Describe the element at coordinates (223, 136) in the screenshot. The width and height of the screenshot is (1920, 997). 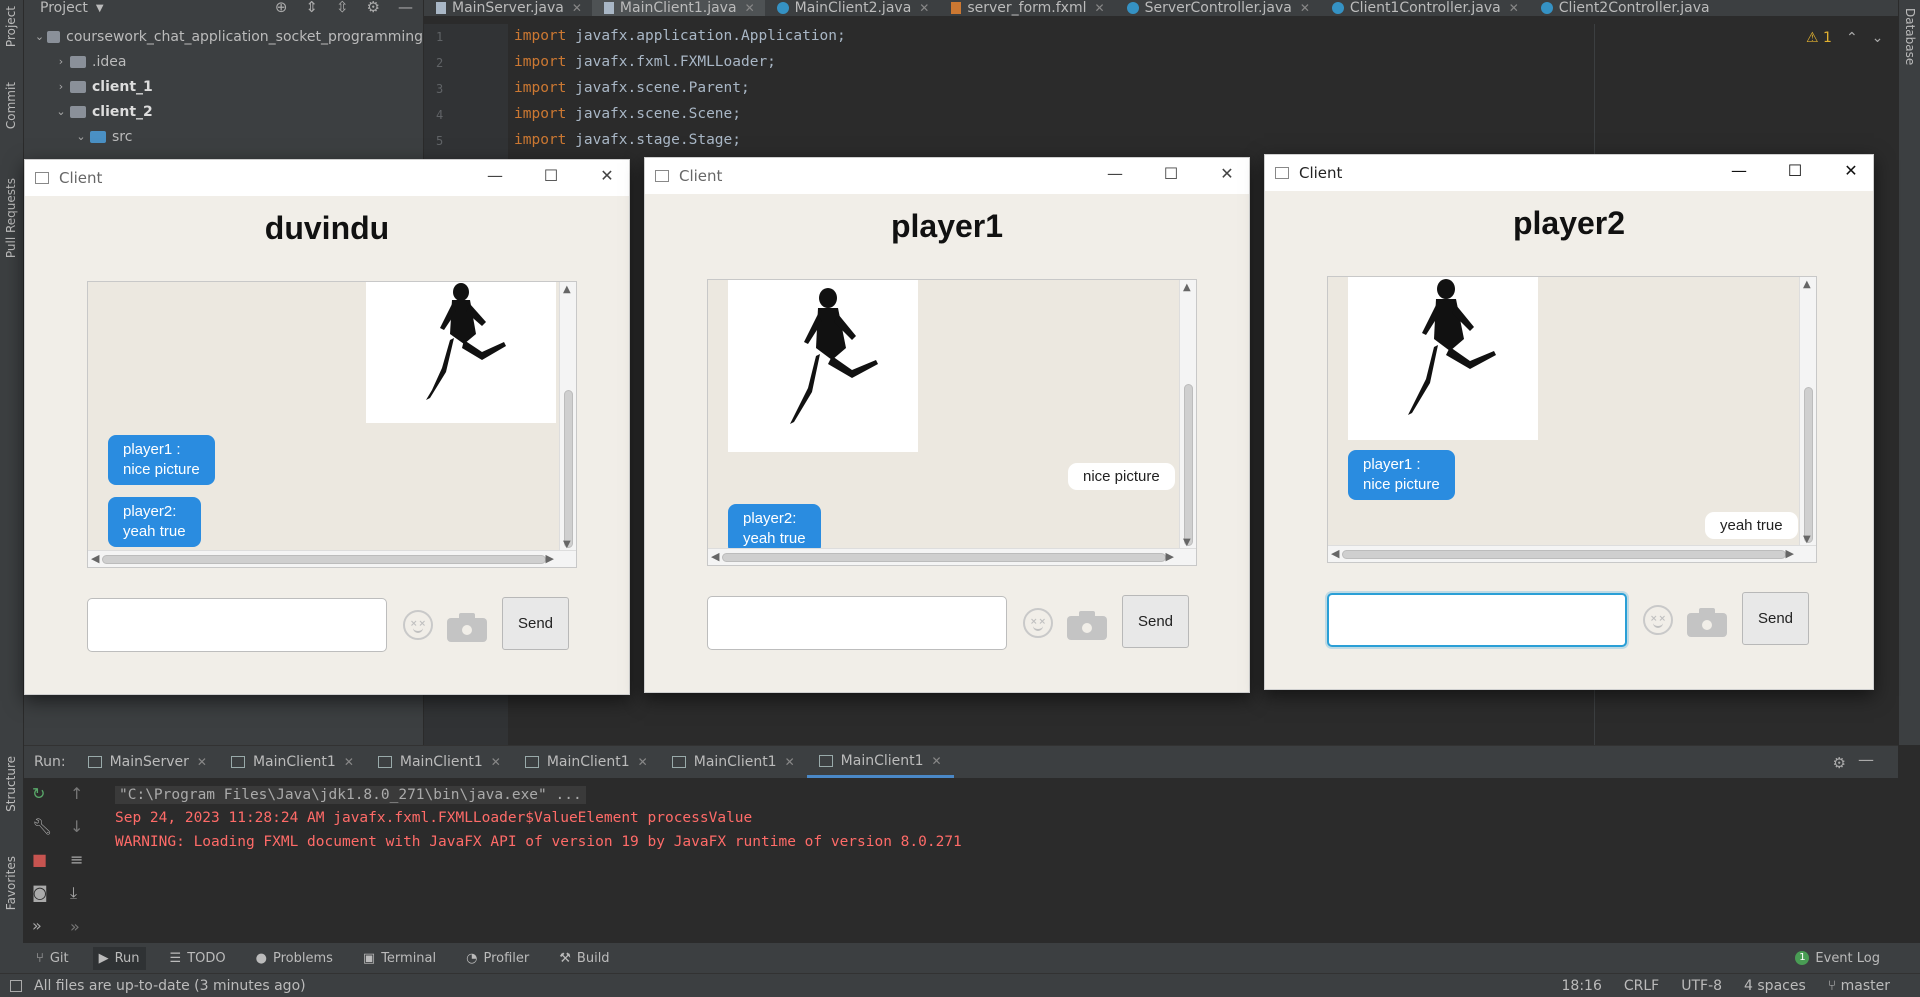
I see `tree-item-src: ⌄ src` at that location.